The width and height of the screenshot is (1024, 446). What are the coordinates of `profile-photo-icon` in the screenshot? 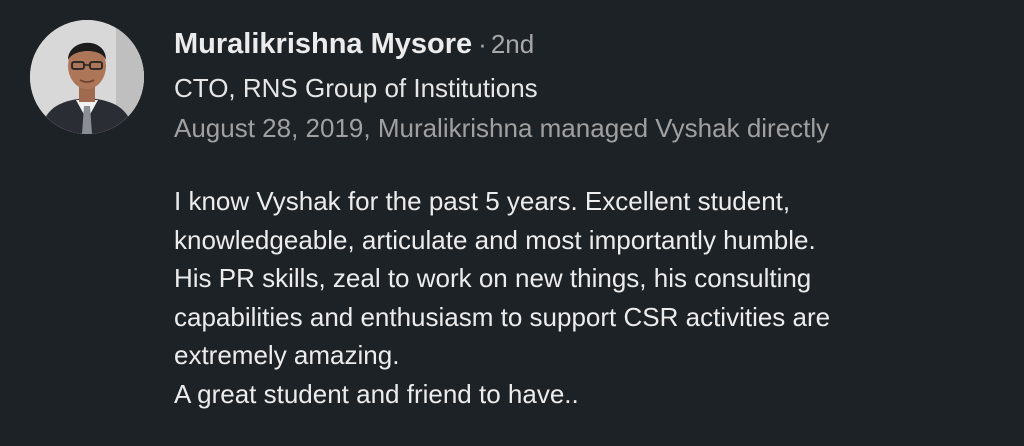 It's located at (87, 77).